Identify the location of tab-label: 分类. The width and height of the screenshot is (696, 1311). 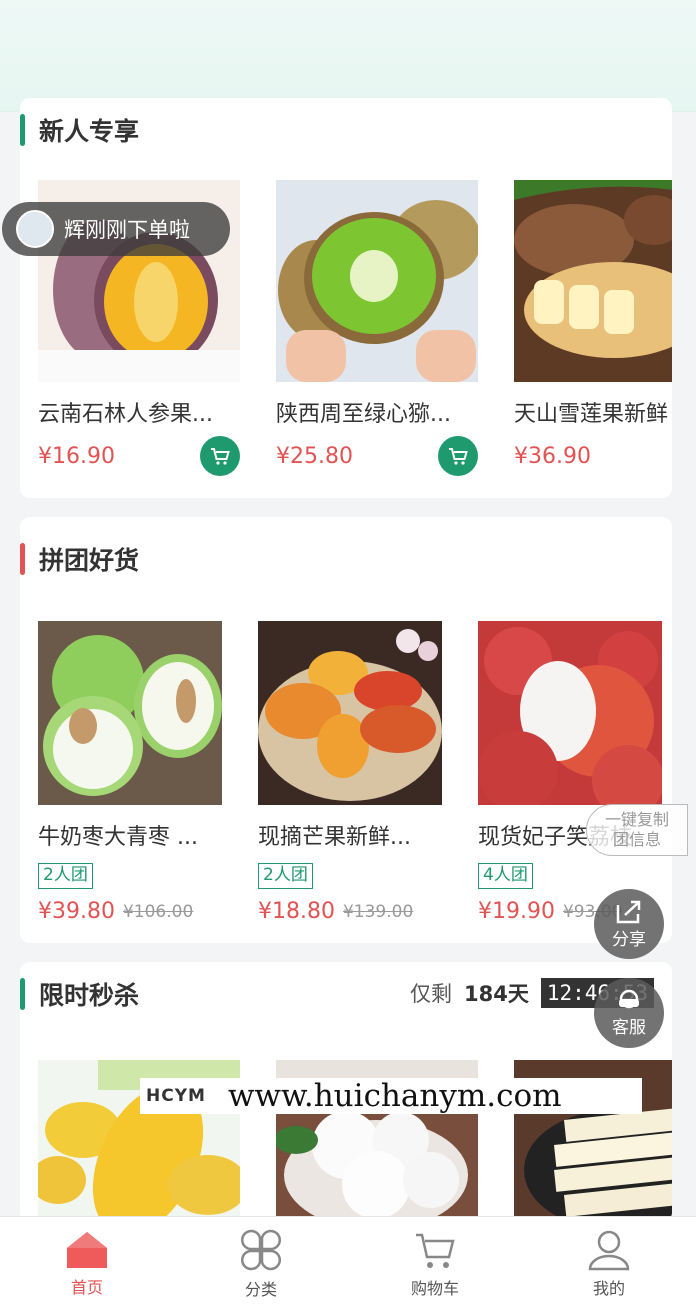
(260, 1289).